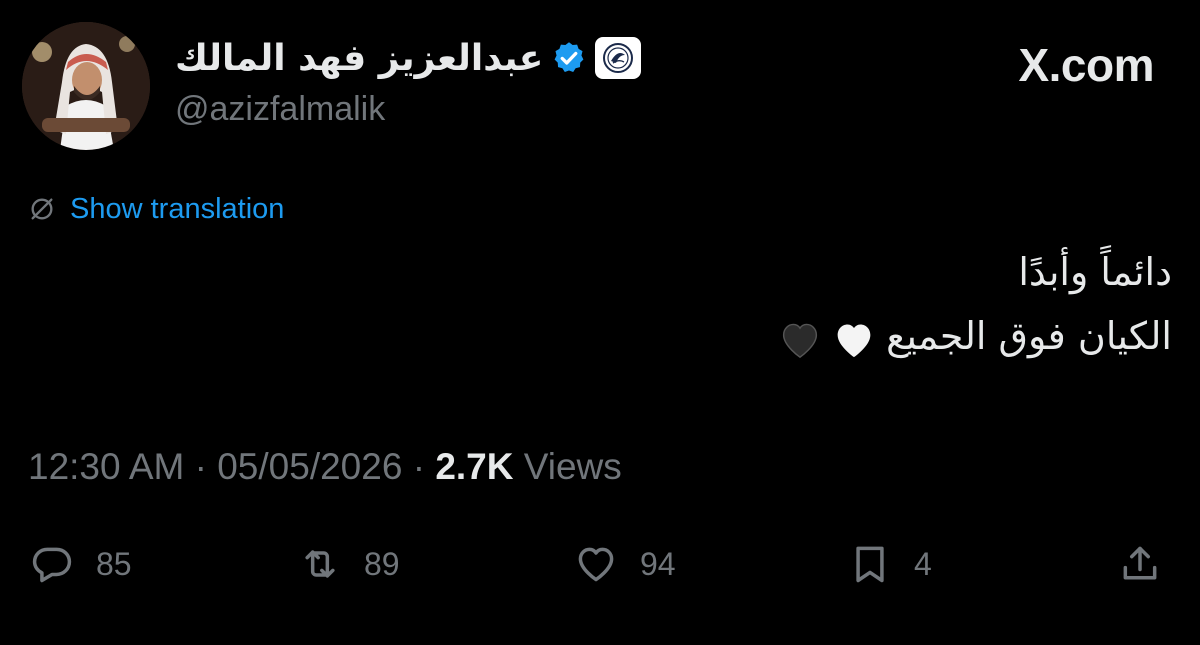 This screenshot has height=645, width=1200. Describe the element at coordinates (622, 336) in the screenshot. I see `tweet-text-line-2-row: الكيان فوق الجميع` at that location.